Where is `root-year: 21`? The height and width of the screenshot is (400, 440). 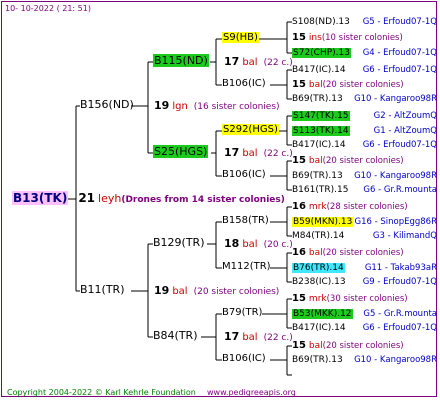
root-year: 21 is located at coordinates (87, 198).